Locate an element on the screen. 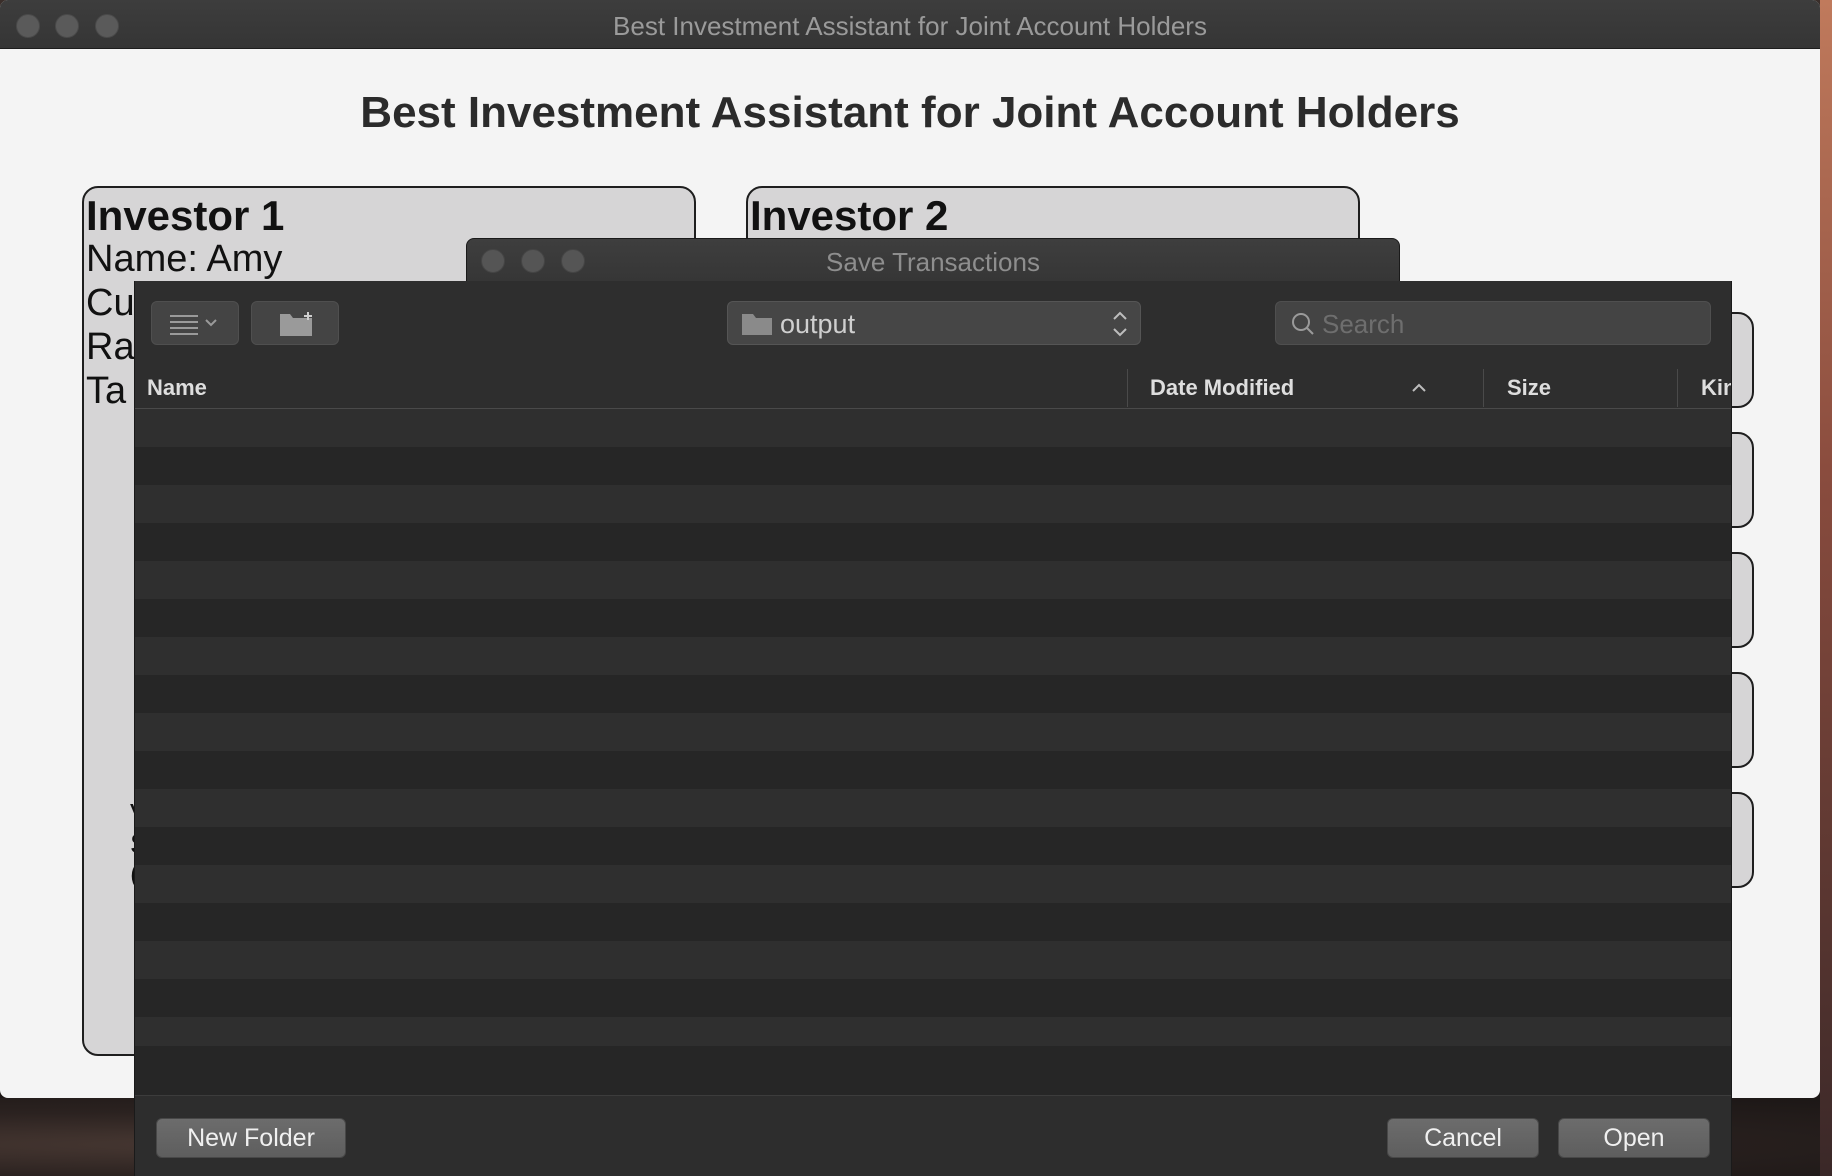 The width and height of the screenshot is (1832, 1176). list-view-icon is located at coordinates (193, 325).